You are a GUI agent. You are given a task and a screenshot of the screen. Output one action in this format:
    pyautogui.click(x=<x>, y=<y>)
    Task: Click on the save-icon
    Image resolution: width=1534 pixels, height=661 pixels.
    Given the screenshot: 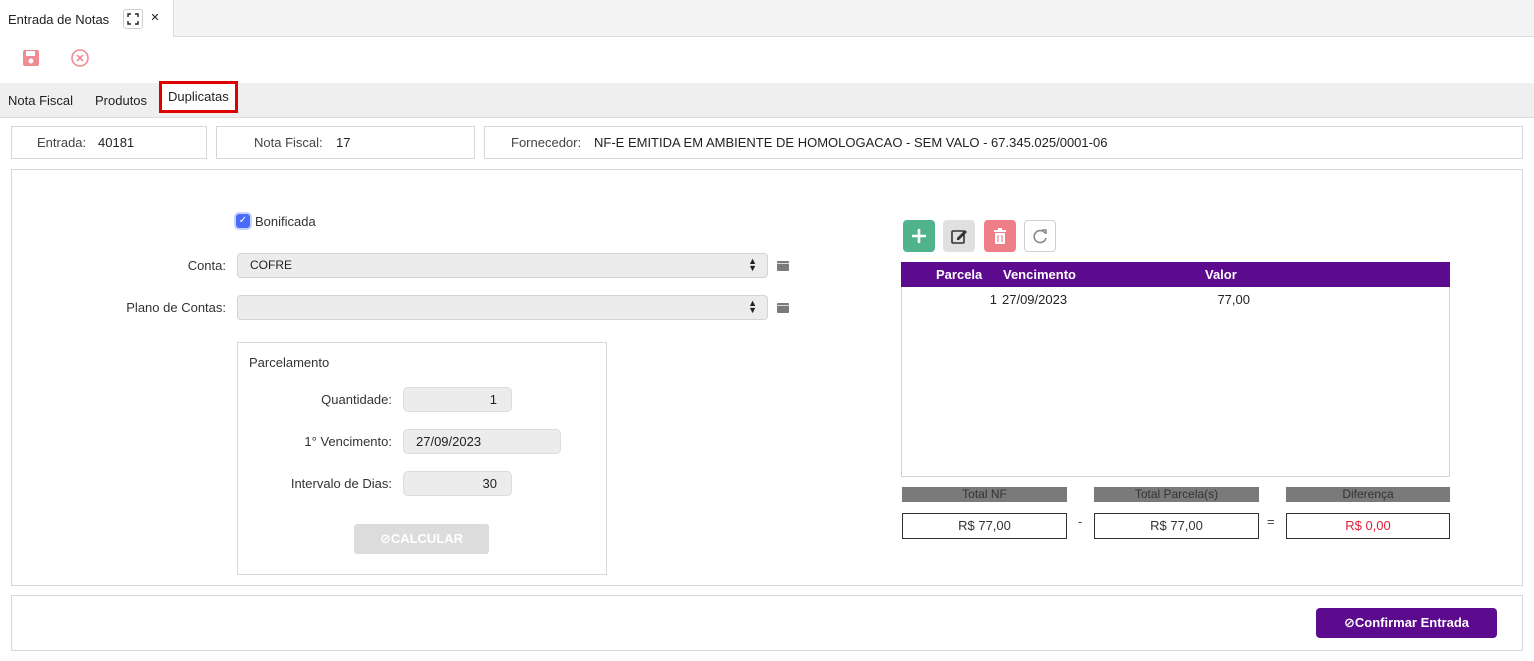 What is the action you would take?
    pyautogui.click(x=31, y=58)
    